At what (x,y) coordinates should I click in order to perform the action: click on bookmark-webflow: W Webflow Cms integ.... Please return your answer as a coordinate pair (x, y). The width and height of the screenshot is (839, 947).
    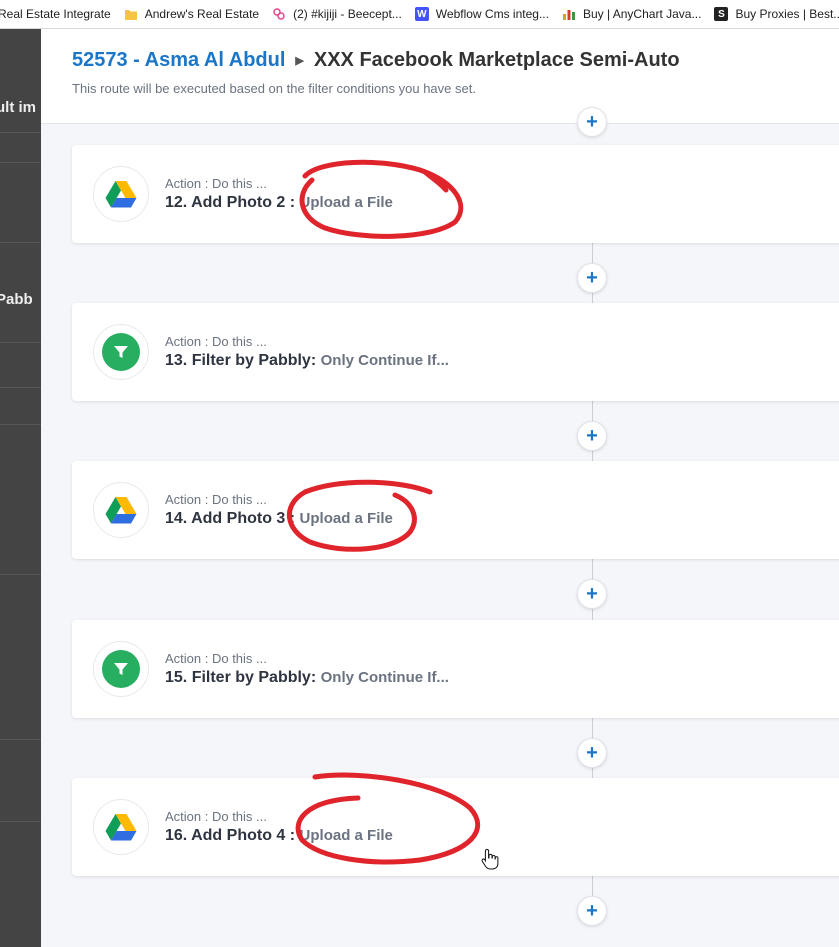
    Looking at the image, I should click on (481, 14).